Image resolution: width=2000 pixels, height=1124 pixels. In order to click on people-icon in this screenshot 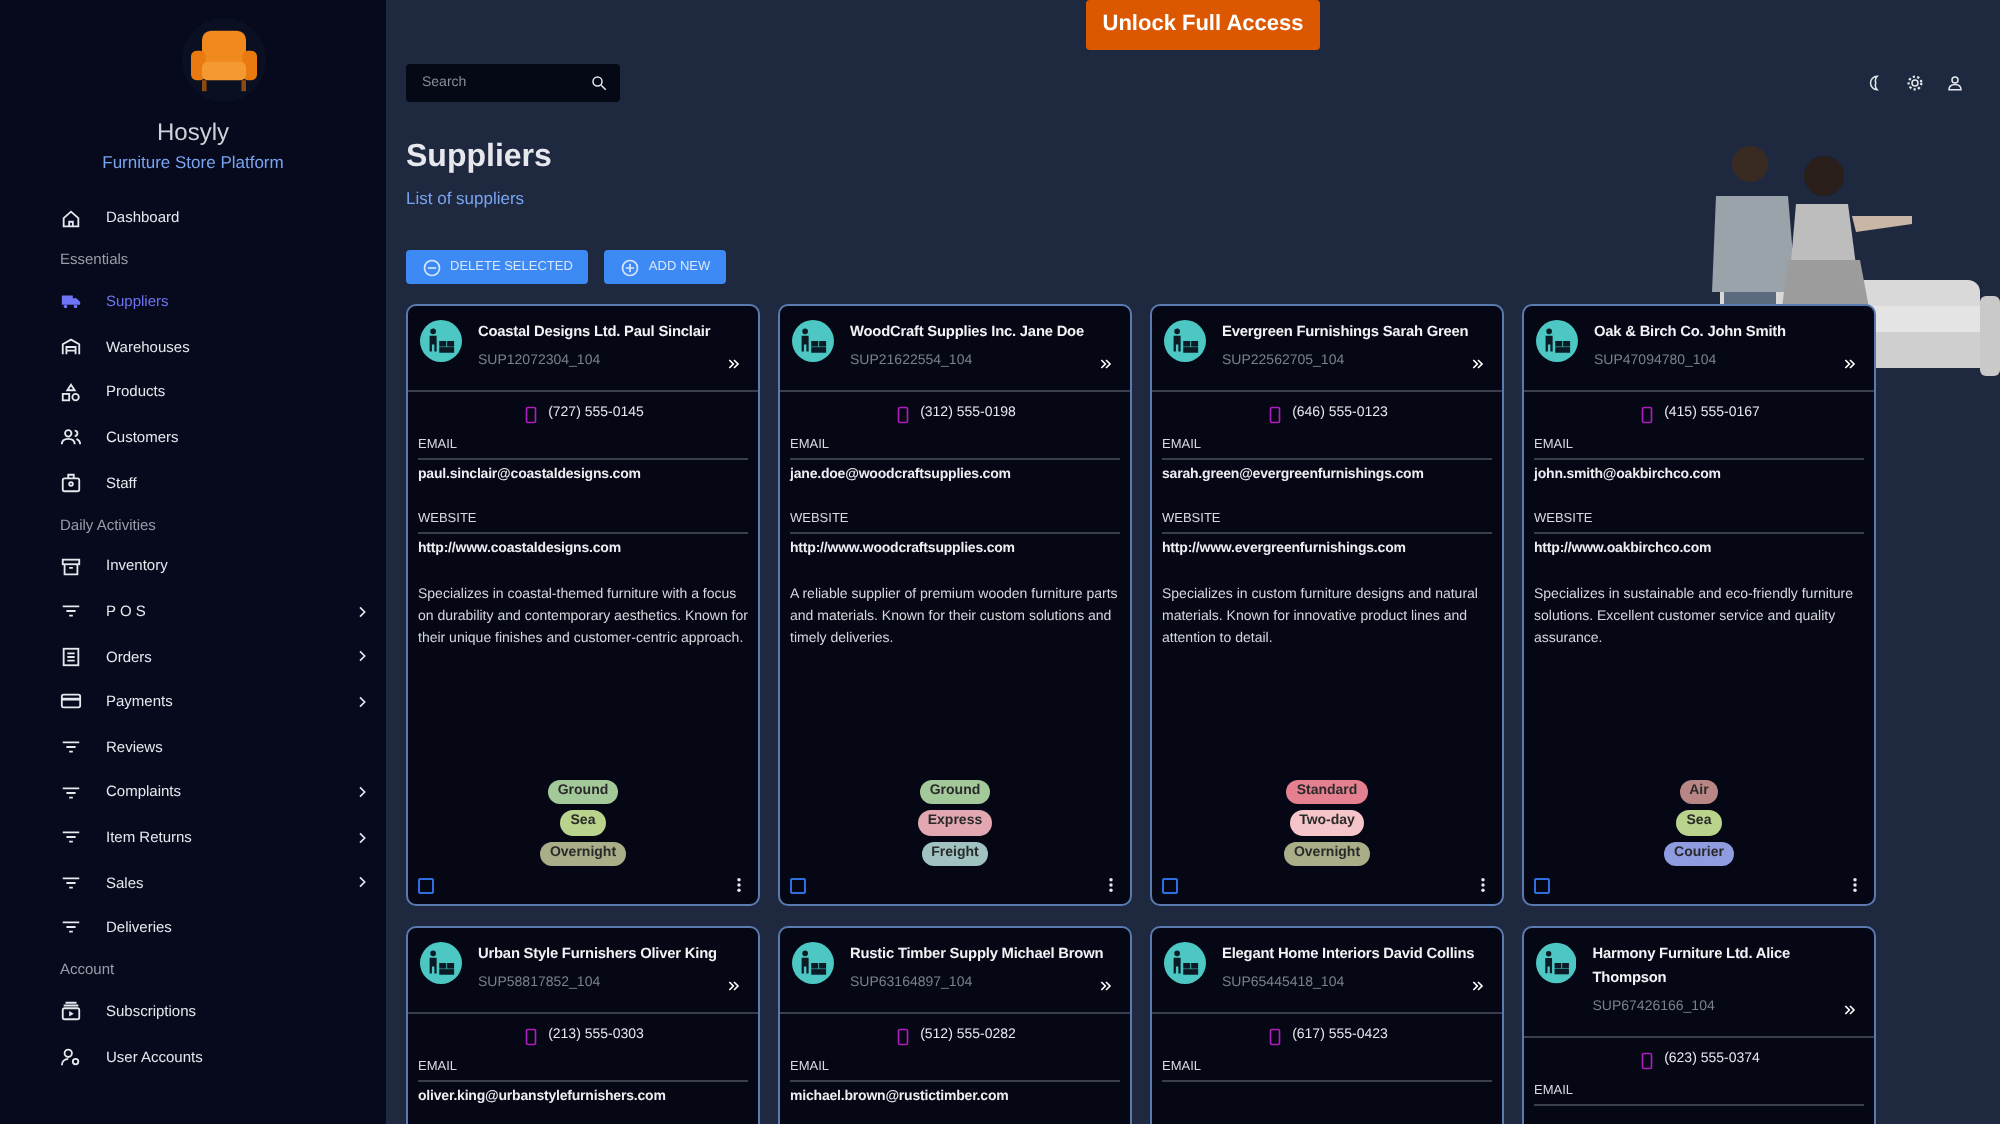, I will do `click(71, 437)`.